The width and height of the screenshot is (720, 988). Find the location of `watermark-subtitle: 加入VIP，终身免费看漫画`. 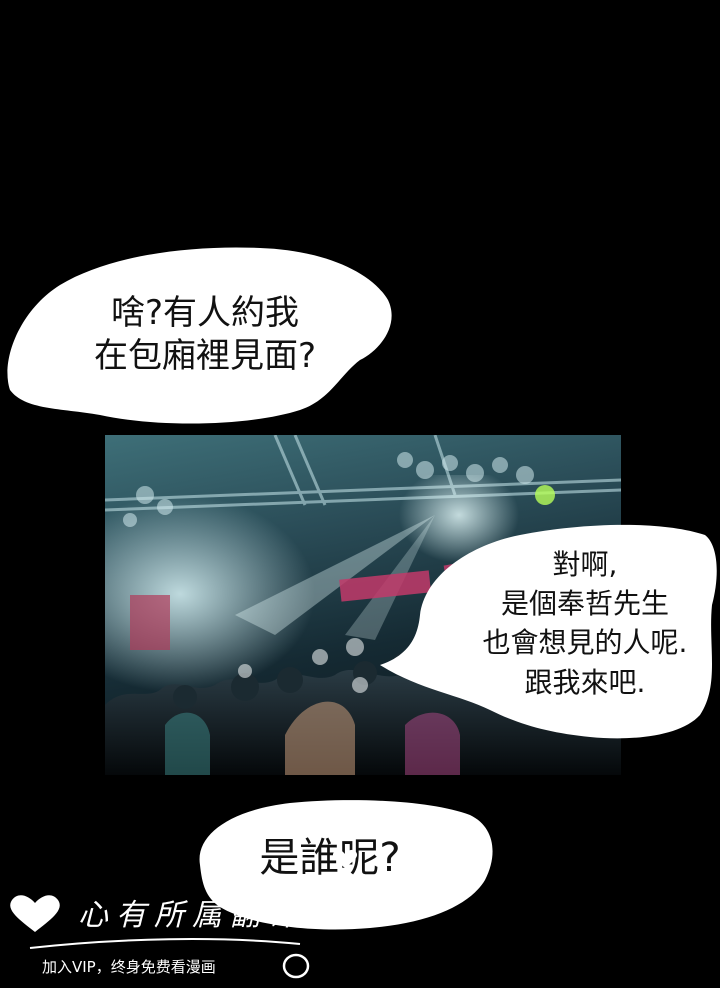

watermark-subtitle: 加入VIP，终身免费看漫画 is located at coordinates (129, 967).